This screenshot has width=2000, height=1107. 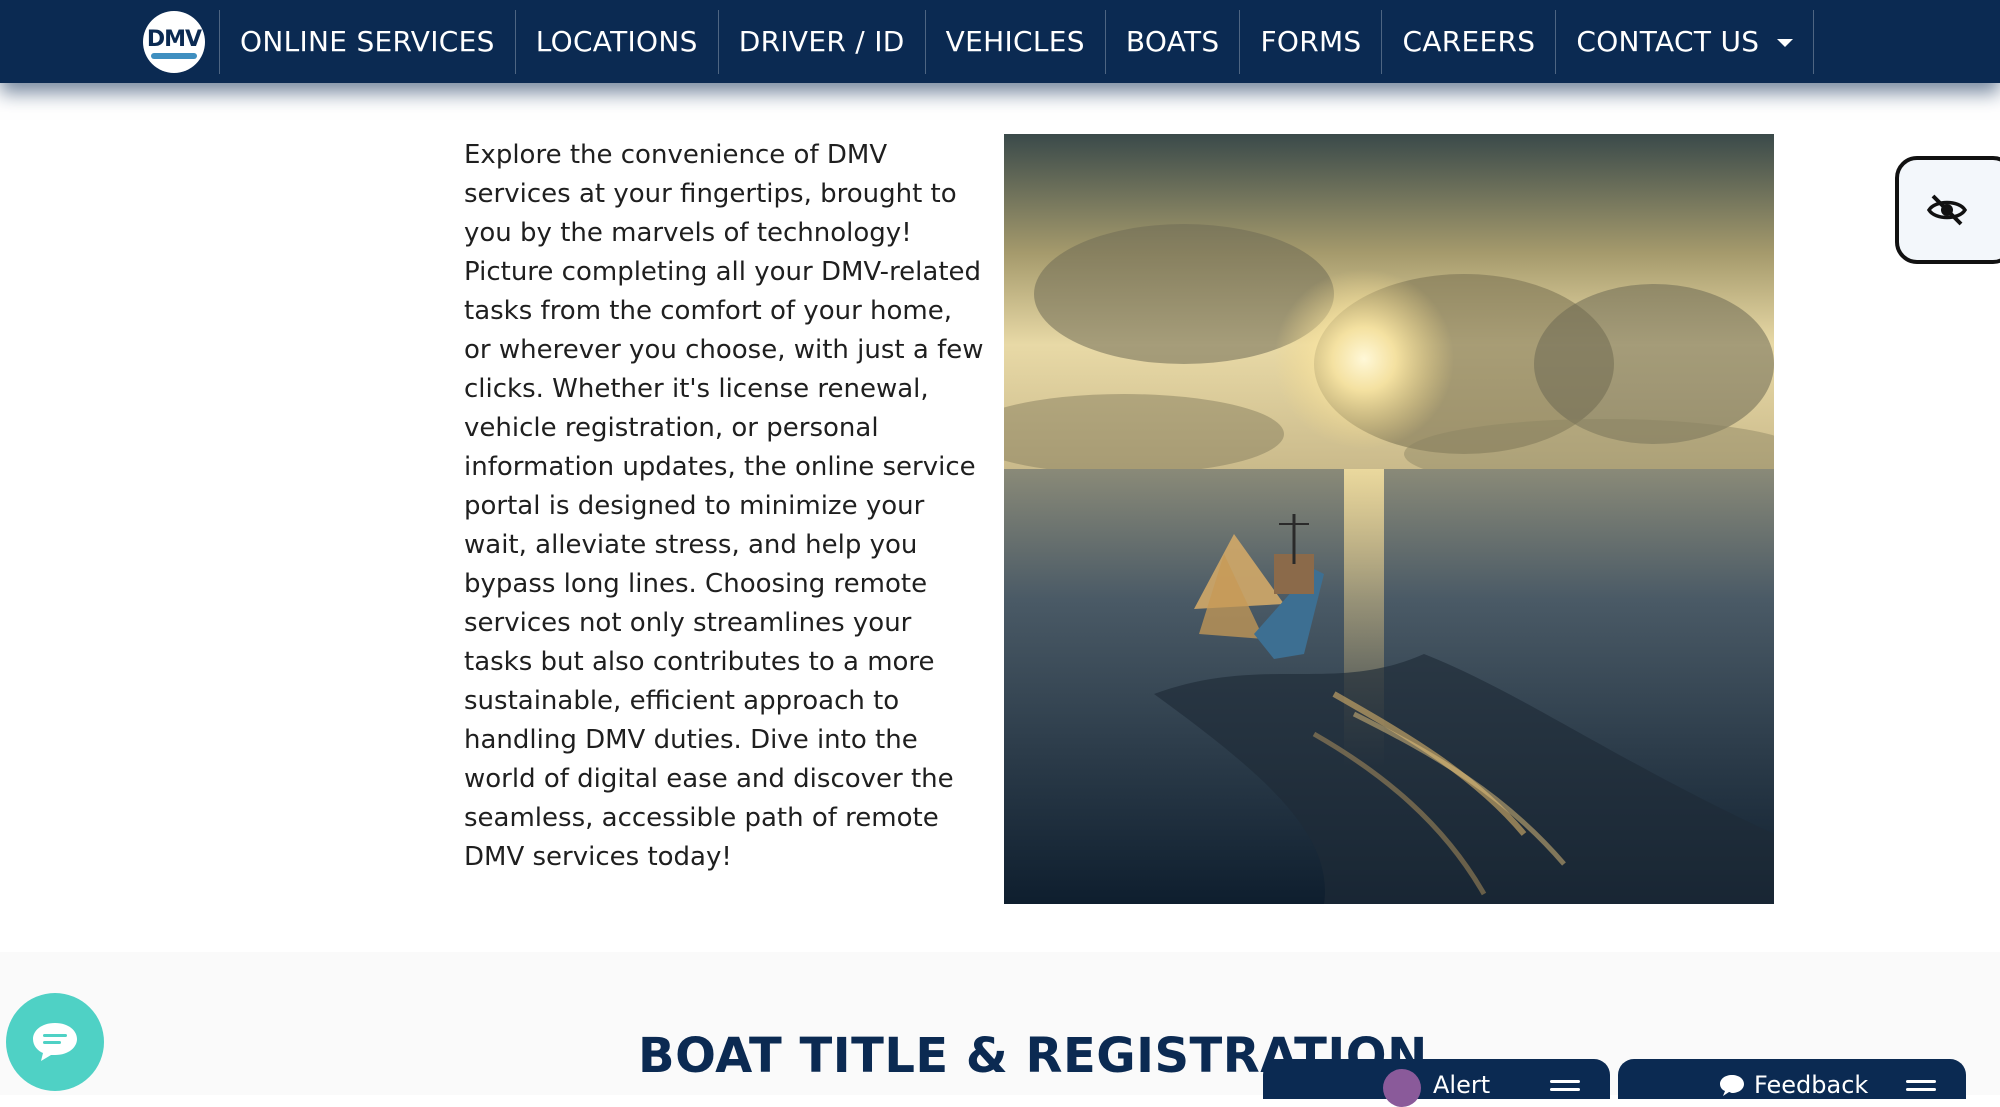 I want to click on nav-label: CAREERS, so click(x=1469, y=41).